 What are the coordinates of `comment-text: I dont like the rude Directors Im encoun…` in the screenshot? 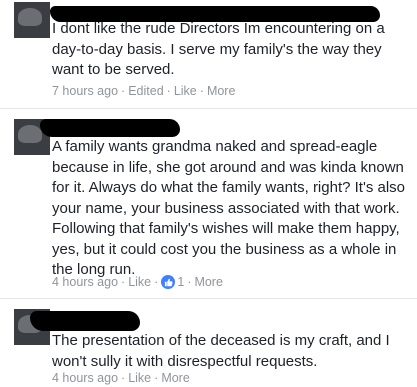 It's located at (220, 49).